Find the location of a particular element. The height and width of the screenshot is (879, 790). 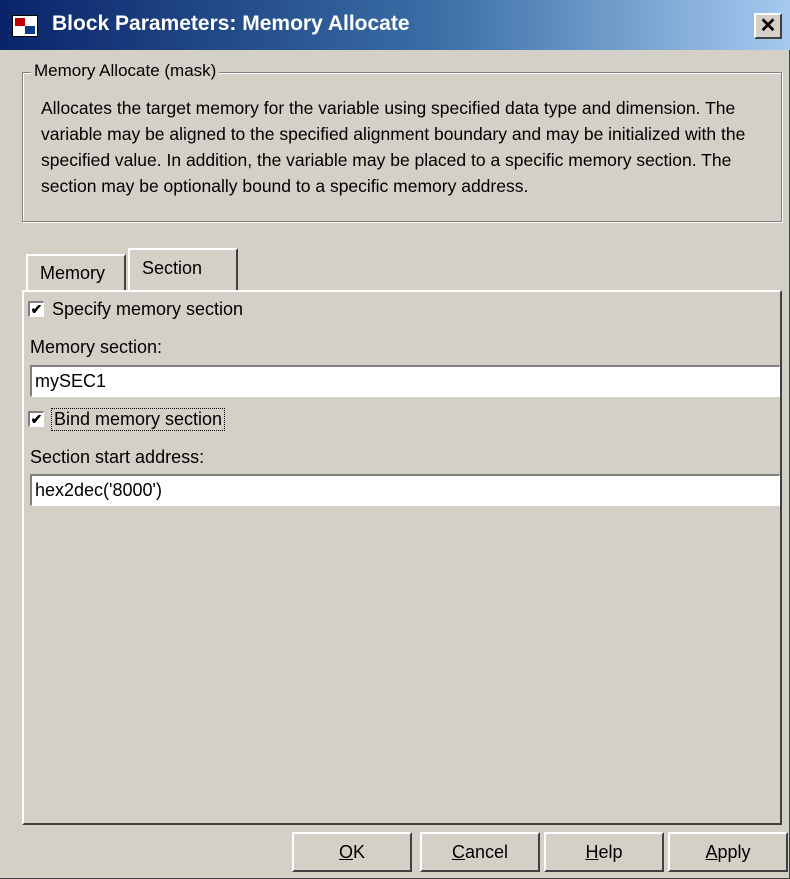

help-button: Help is located at coordinates (604, 852).